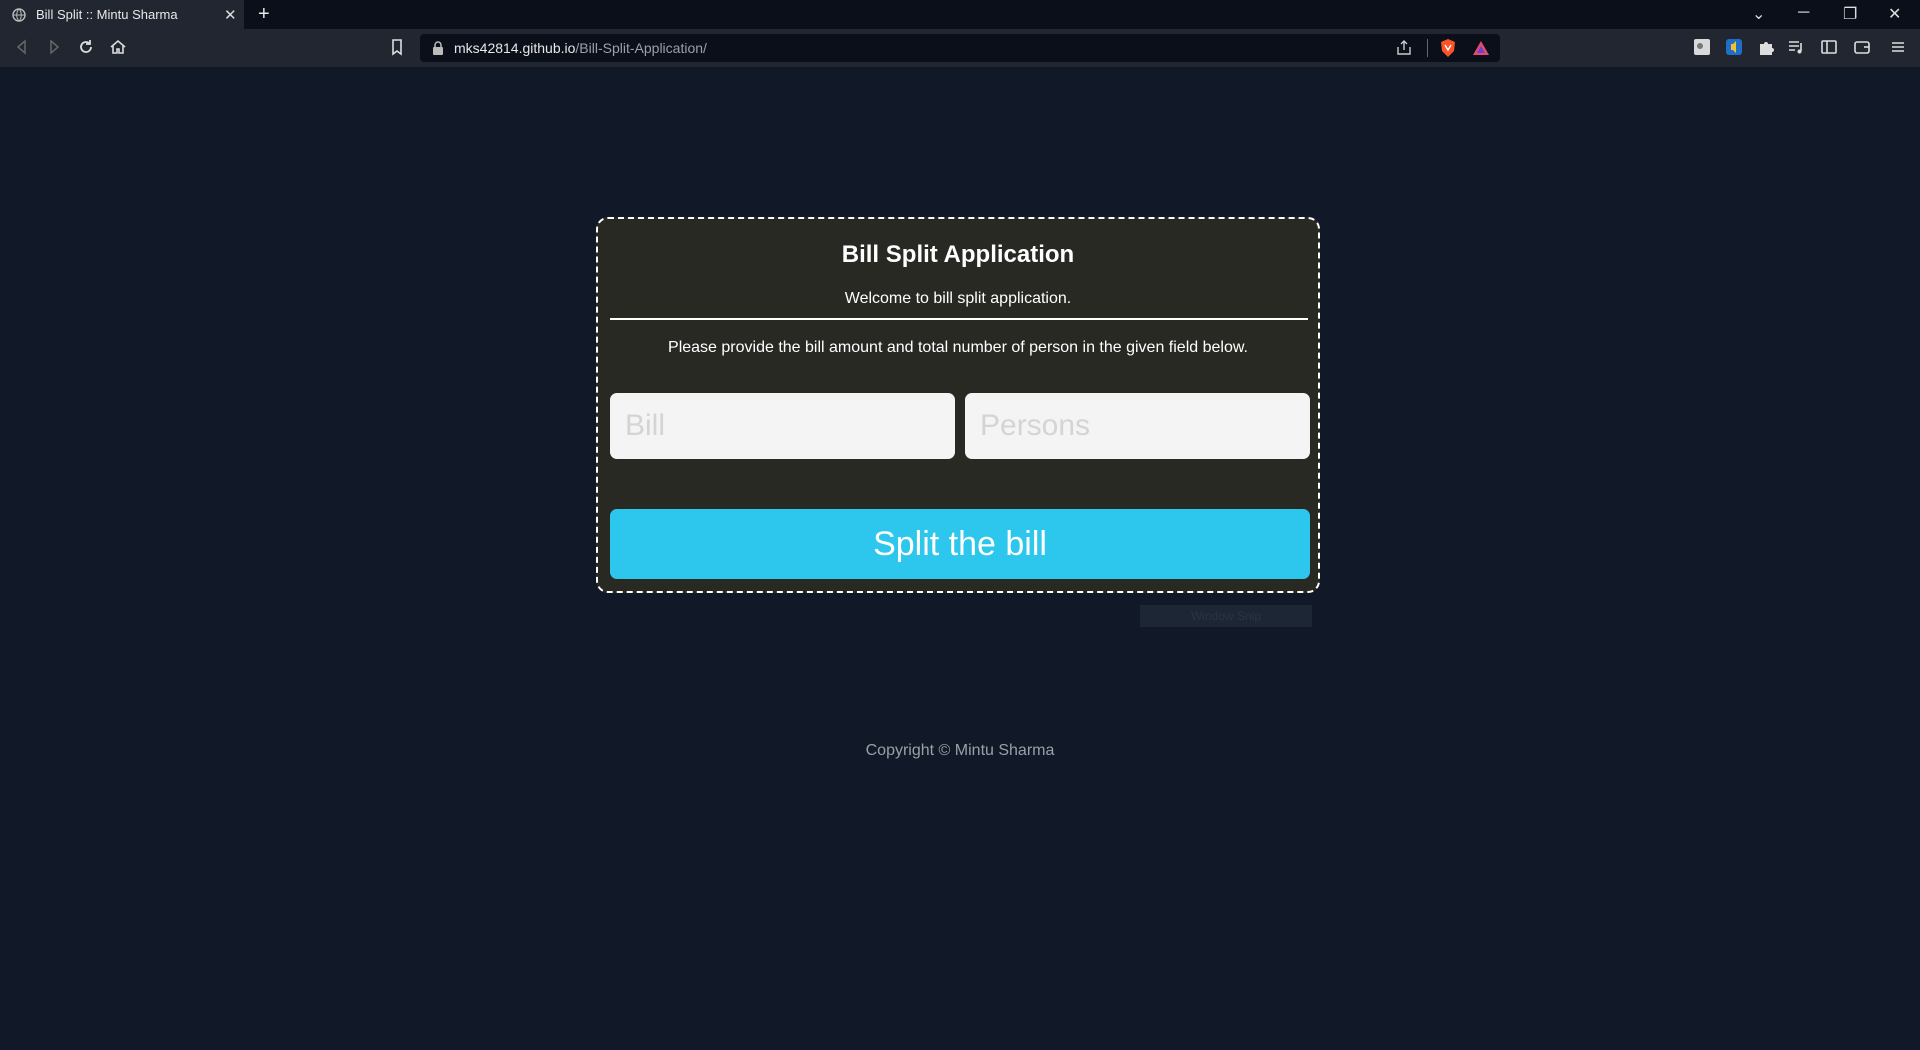 This screenshot has height=1050, width=1920. Describe the element at coordinates (22, 47) in the screenshot. I see `back-icon` at that location.